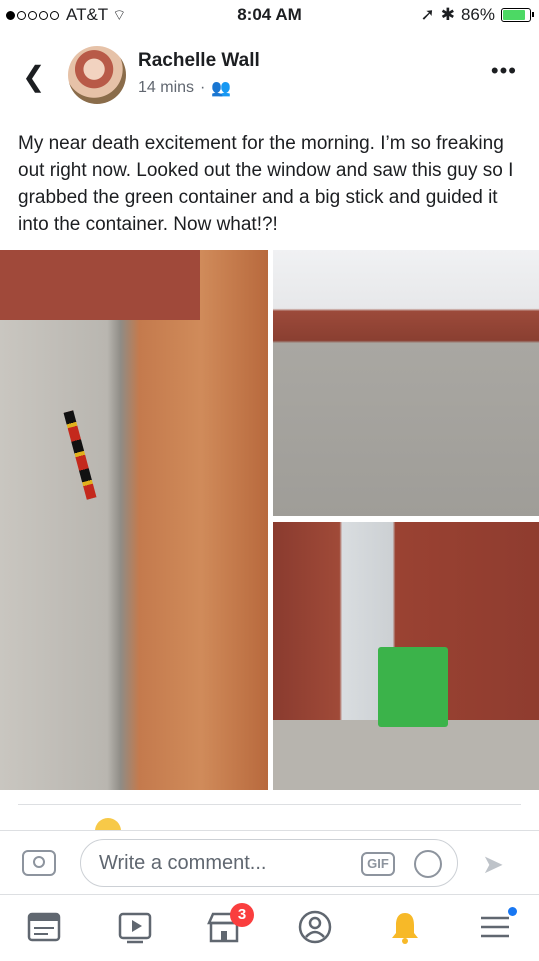 The height and width of the screenshot is (961, 539). I want to click on post-header: ❮ Rachelle Wall 14 mins · 👥 •••, so click(269, 75).